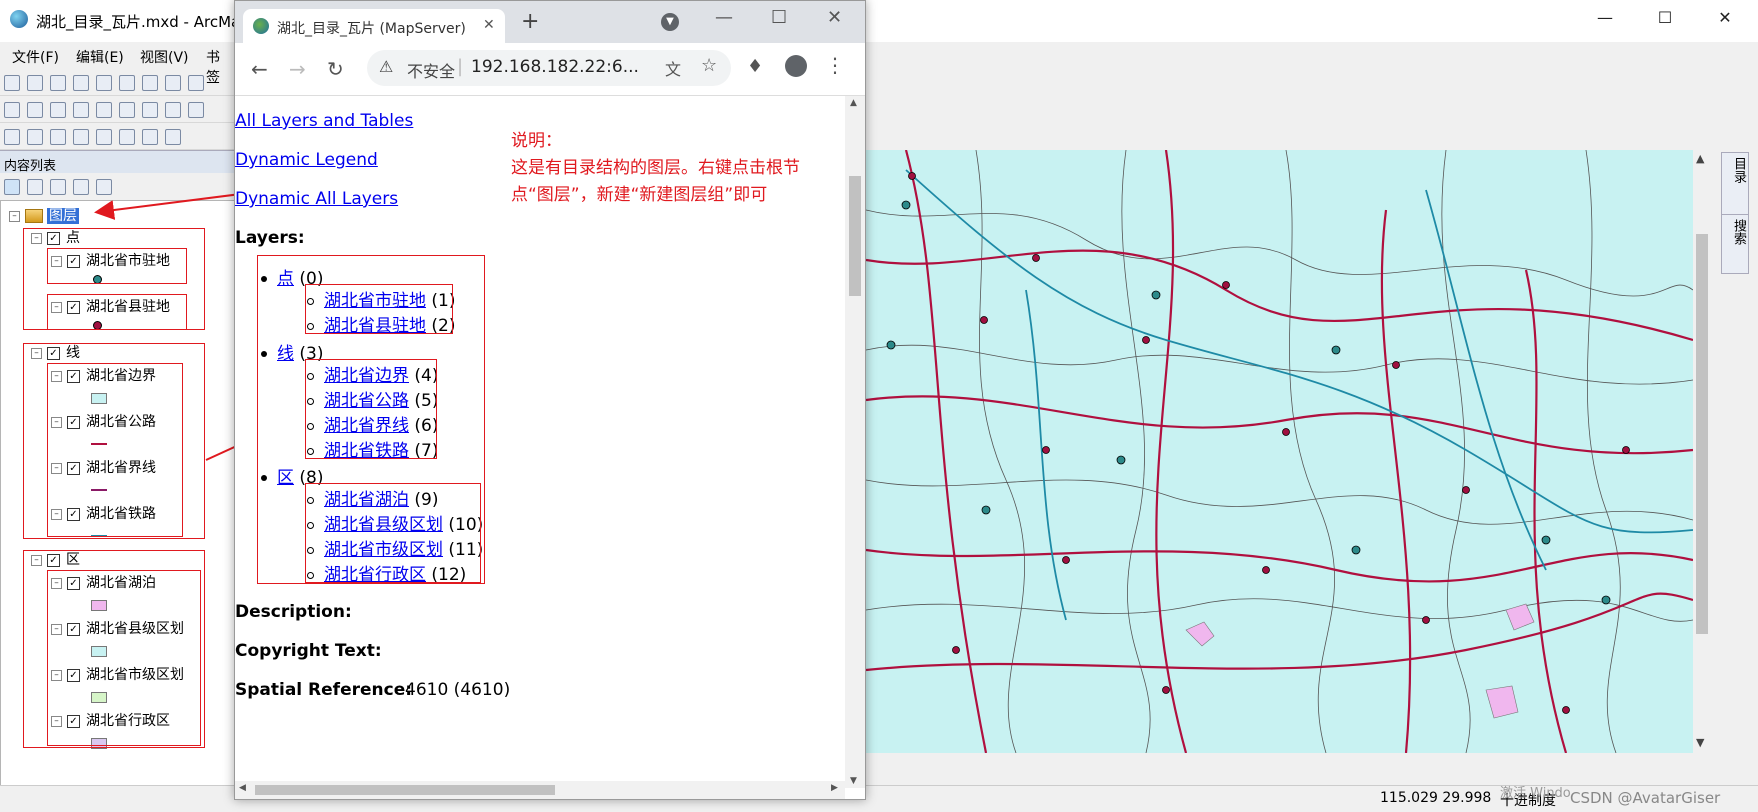 Image resolution: width=1758 pixels, height=812 pixels. What do you see at coordinates (536, 141) in the screenshot?
I see `annotation-title: 说明：` at bounding box center [536, 141].